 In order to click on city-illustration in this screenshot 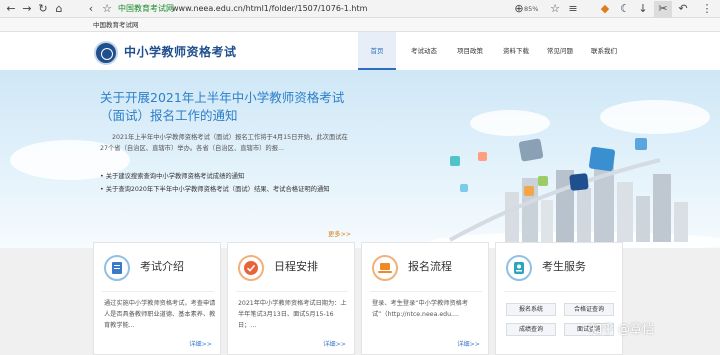, I will do `click(575, 193)`.